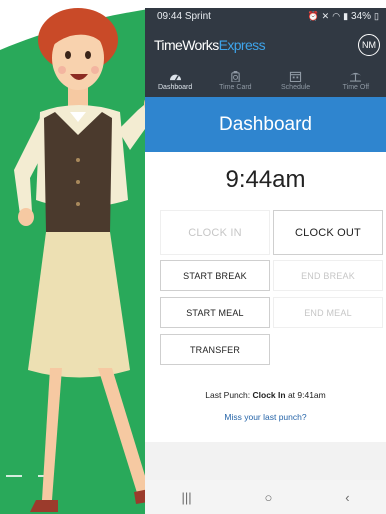 The image size is (386, 514). What do you see at coordinates (265, 417) in the screenshot?
I see `missed-punch-link: Miss your last punch?` at bounding box center [265, 417].